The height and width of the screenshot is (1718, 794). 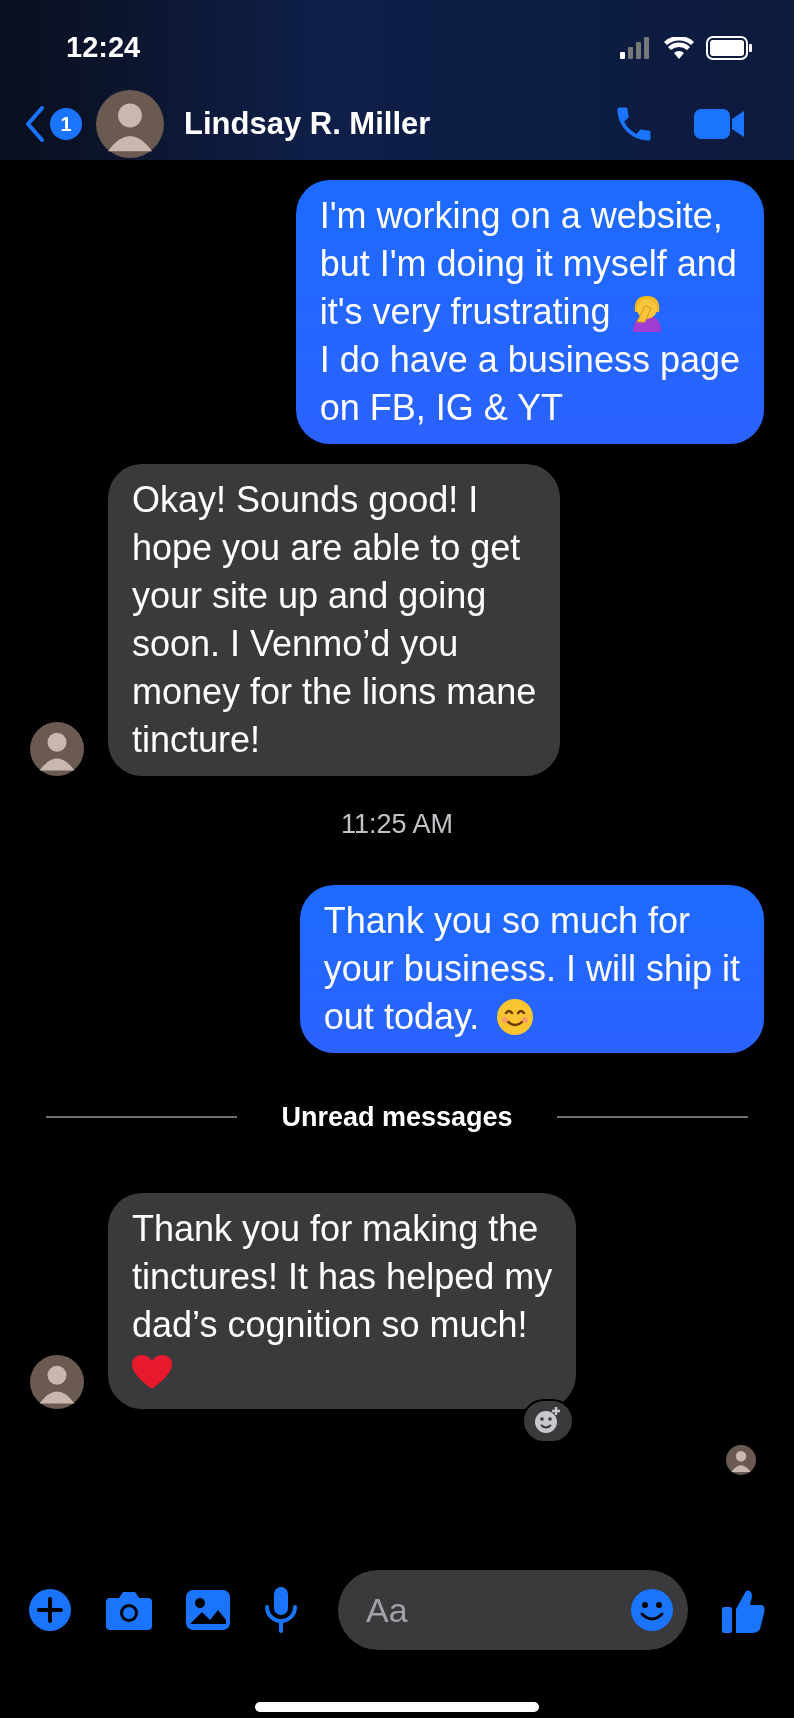 What do you see at coordinates (521, 216) in the screenshot?
I see `message-text: I'm working on a website,` at bounding box center [521, 216].